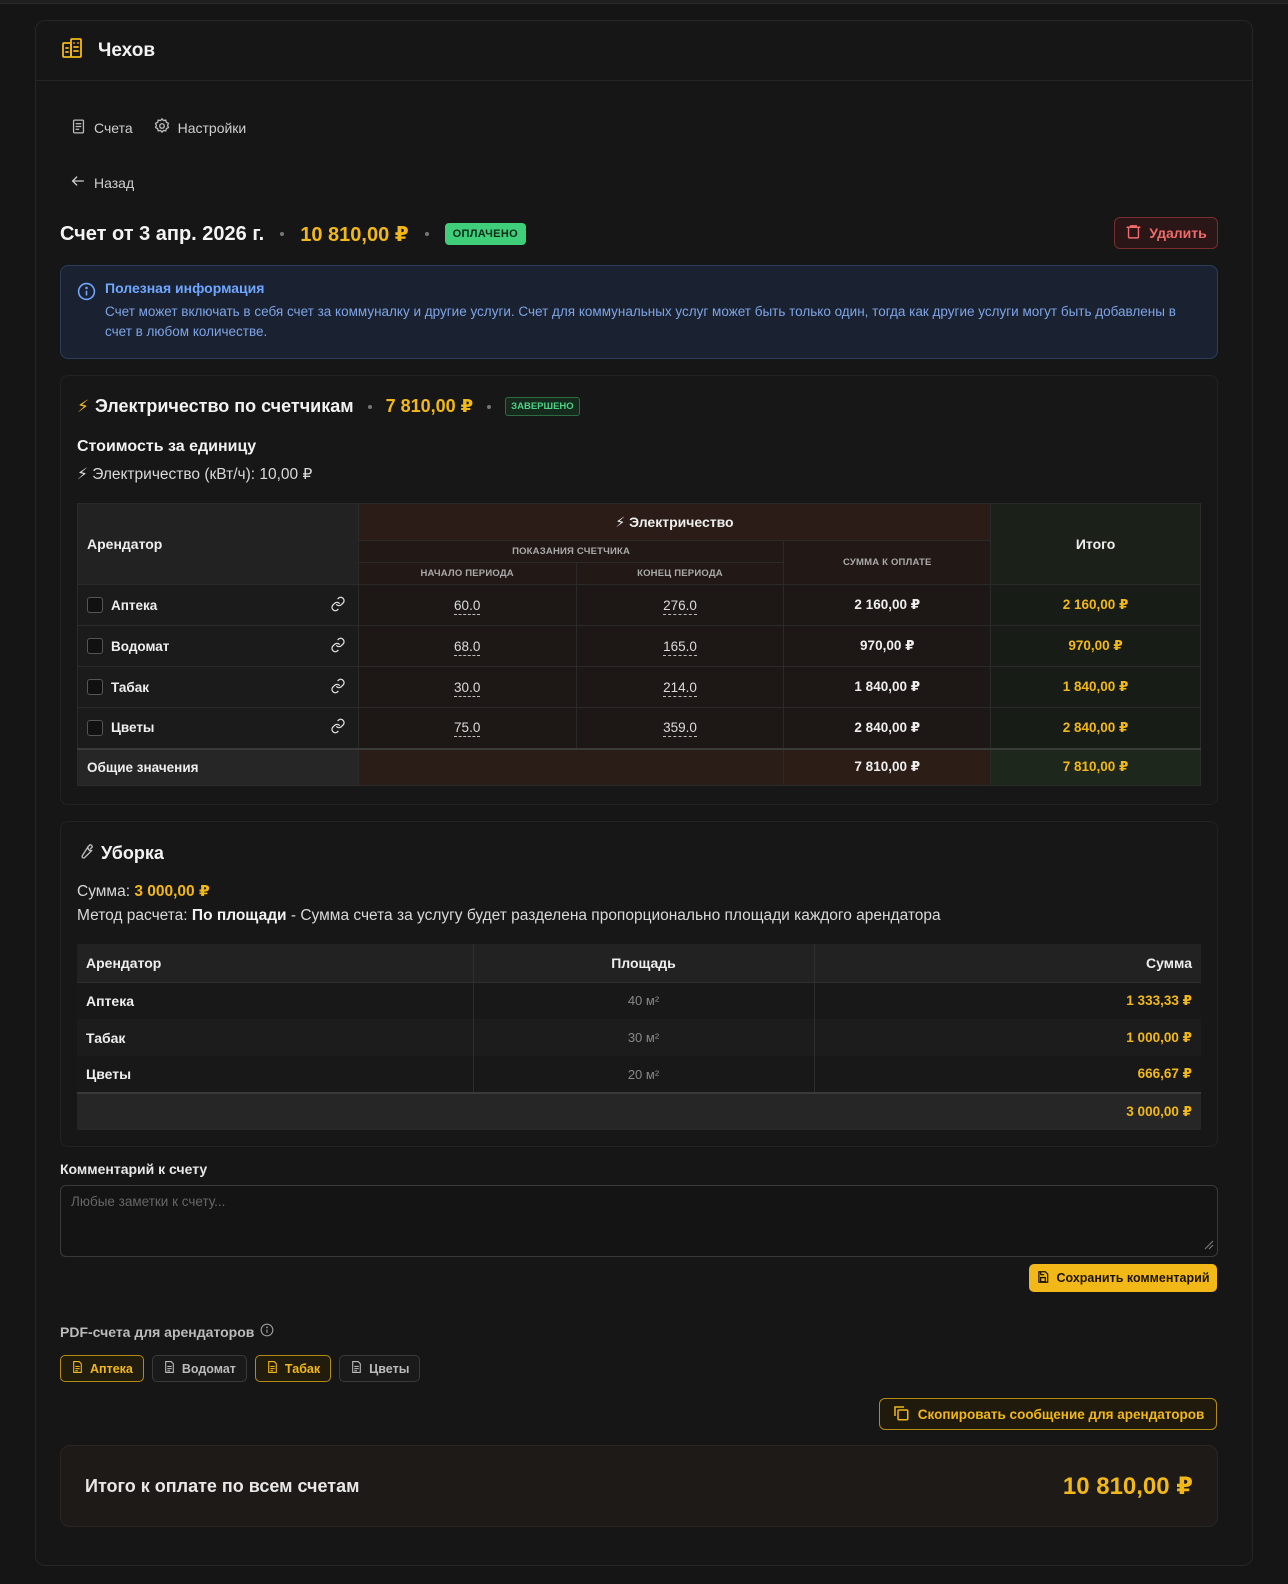 The height and width of the screenshot is (1584, 1288). I want to click on property-title: Чехов, so click(127, 50).